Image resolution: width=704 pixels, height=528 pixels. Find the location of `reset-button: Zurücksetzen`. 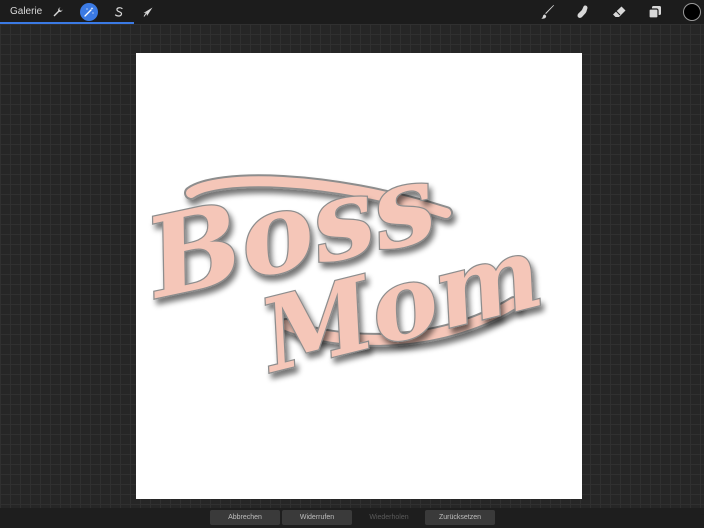

reset-button: Zurücksetzen is located at coordinates (460, 517).